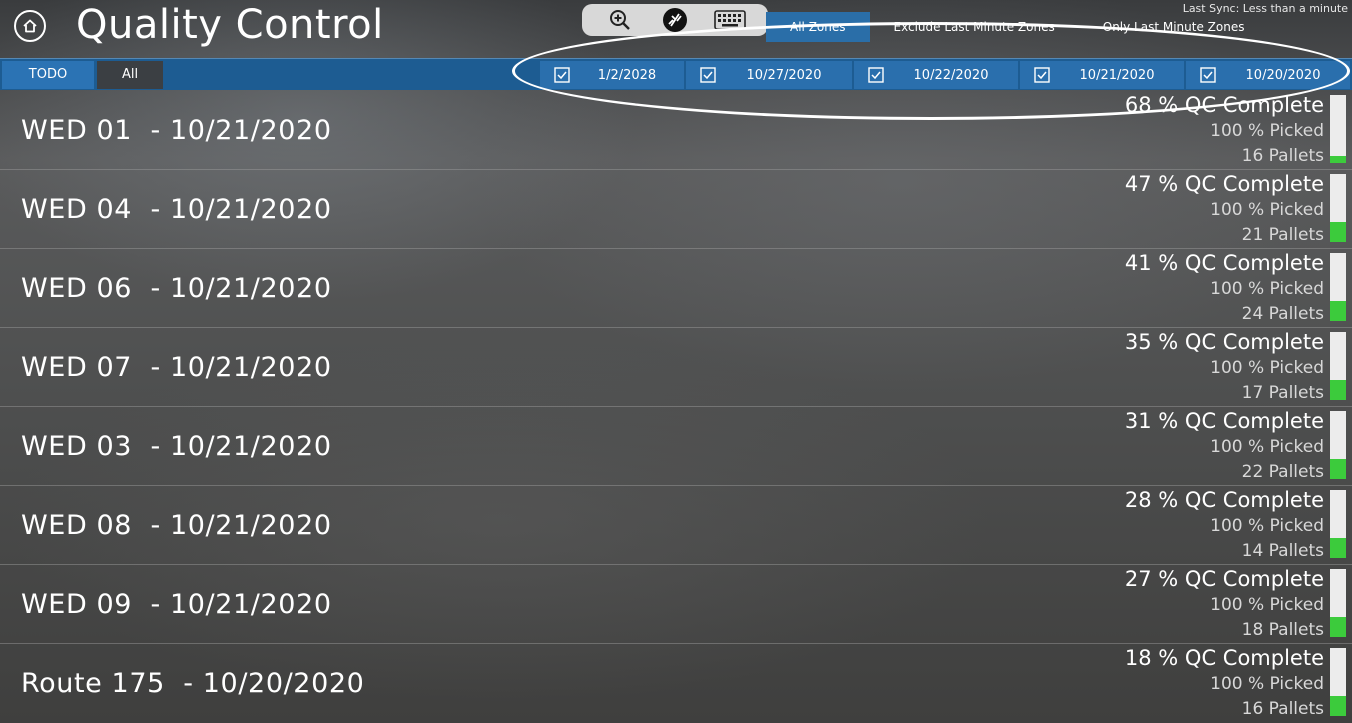 This screenshot has height=723, width=1352. What do you see at coordinates (1224, 184) in the screenshot?
I see `qc-complete-text: 47 % QC Complete` at bounding box center [1224, 184].